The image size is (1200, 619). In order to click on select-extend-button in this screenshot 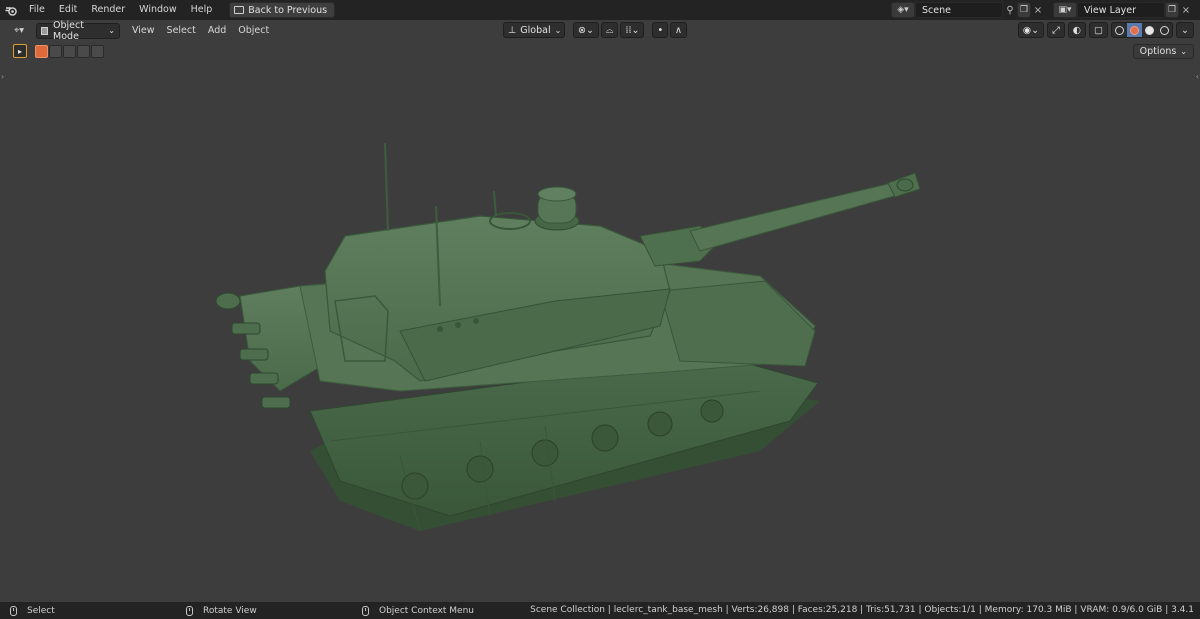, I will do `click(55, 51)`.